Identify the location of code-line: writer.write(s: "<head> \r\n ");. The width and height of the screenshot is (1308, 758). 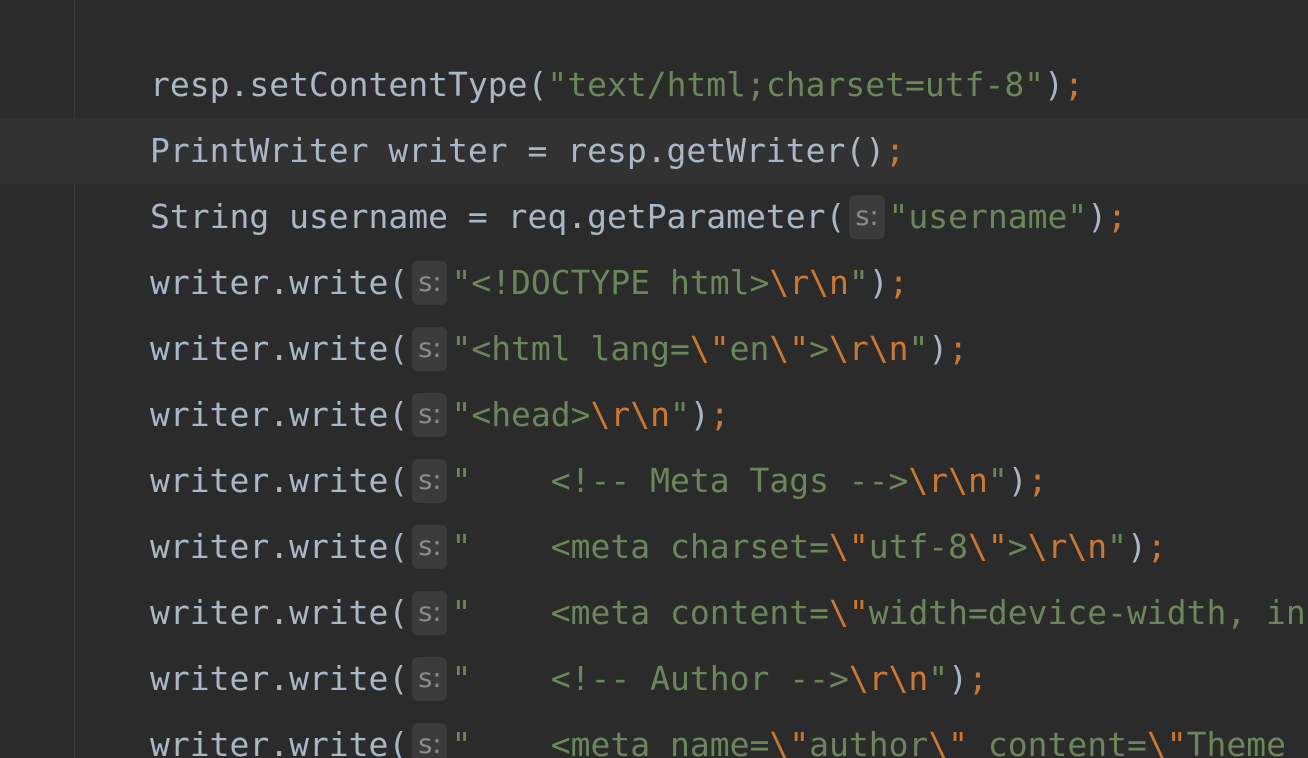
(654, 415).